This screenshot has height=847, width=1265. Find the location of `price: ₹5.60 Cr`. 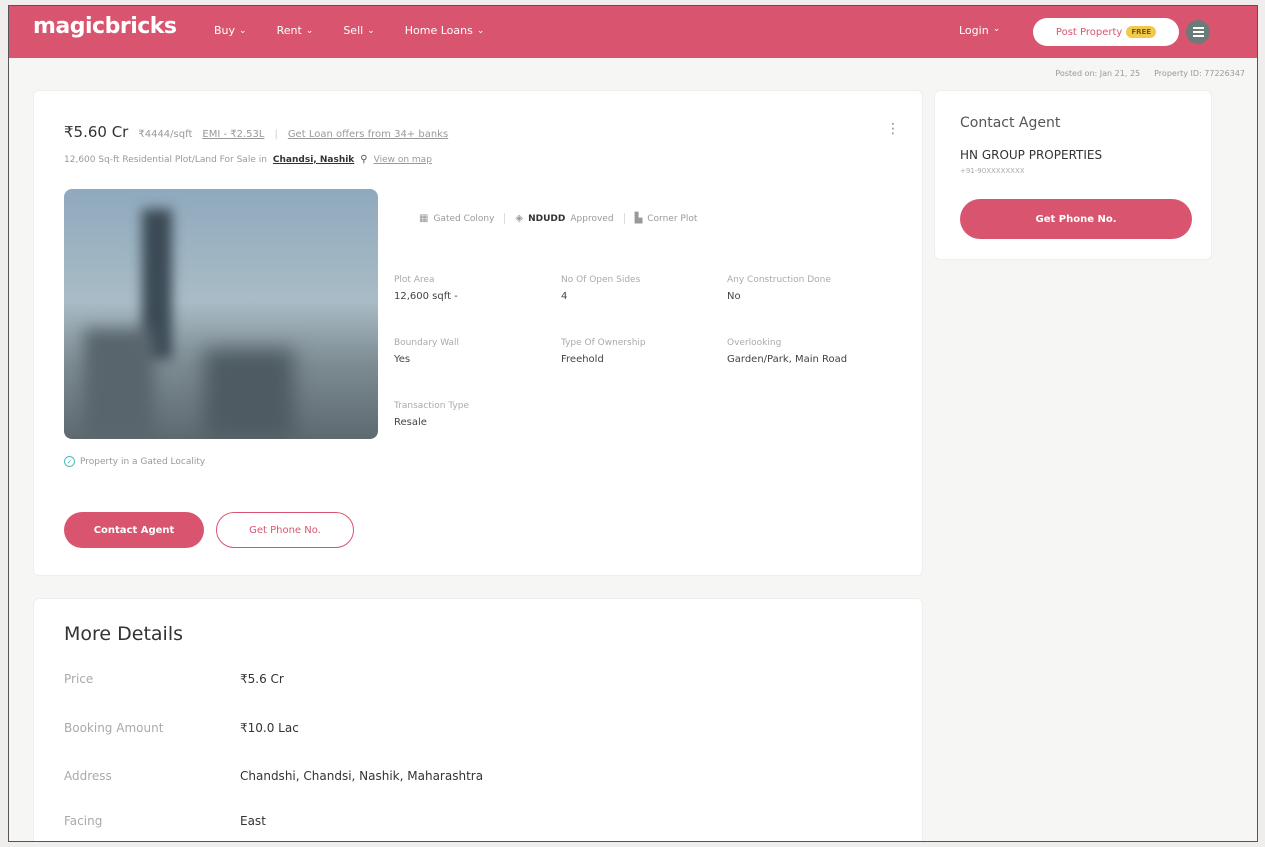

price: ₹5.60 Cr is located at coordinates (96, 132).